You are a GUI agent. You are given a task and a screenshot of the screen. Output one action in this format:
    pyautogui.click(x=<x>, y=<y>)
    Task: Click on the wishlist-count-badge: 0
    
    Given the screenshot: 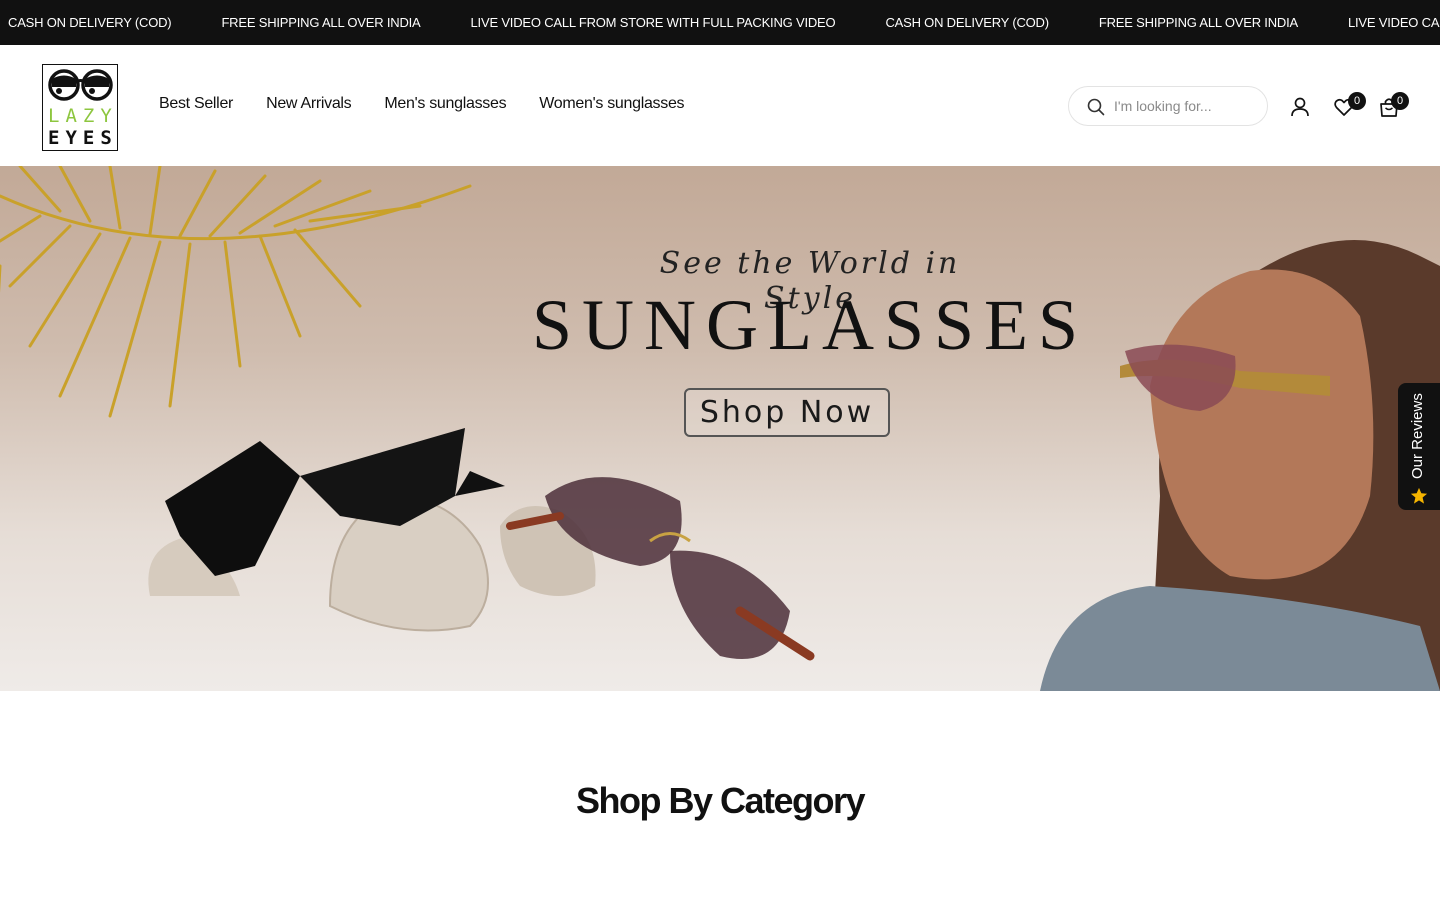 What is the action you would take?
    pyautogui.click(x=1357, y=101)
    